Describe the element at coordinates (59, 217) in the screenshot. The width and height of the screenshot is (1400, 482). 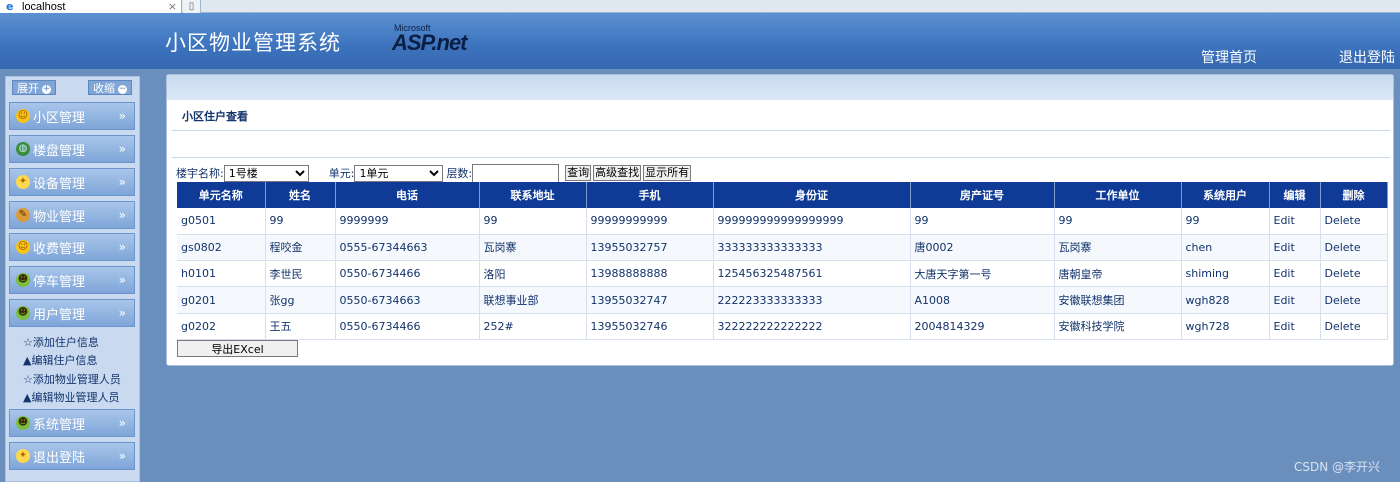
I see `menu-label: 物业管理` at that location.